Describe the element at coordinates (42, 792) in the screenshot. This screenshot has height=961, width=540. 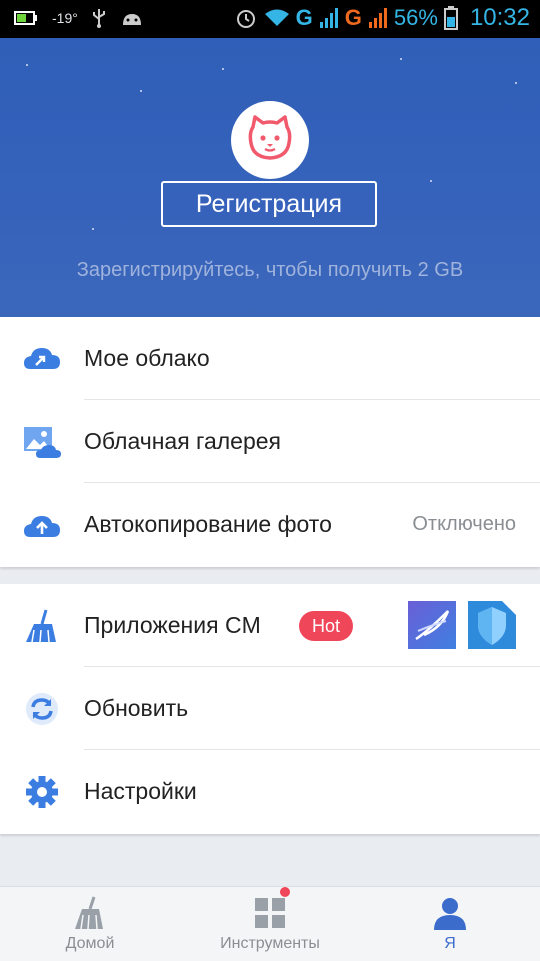
I see `settings-gear-icon` at that location.